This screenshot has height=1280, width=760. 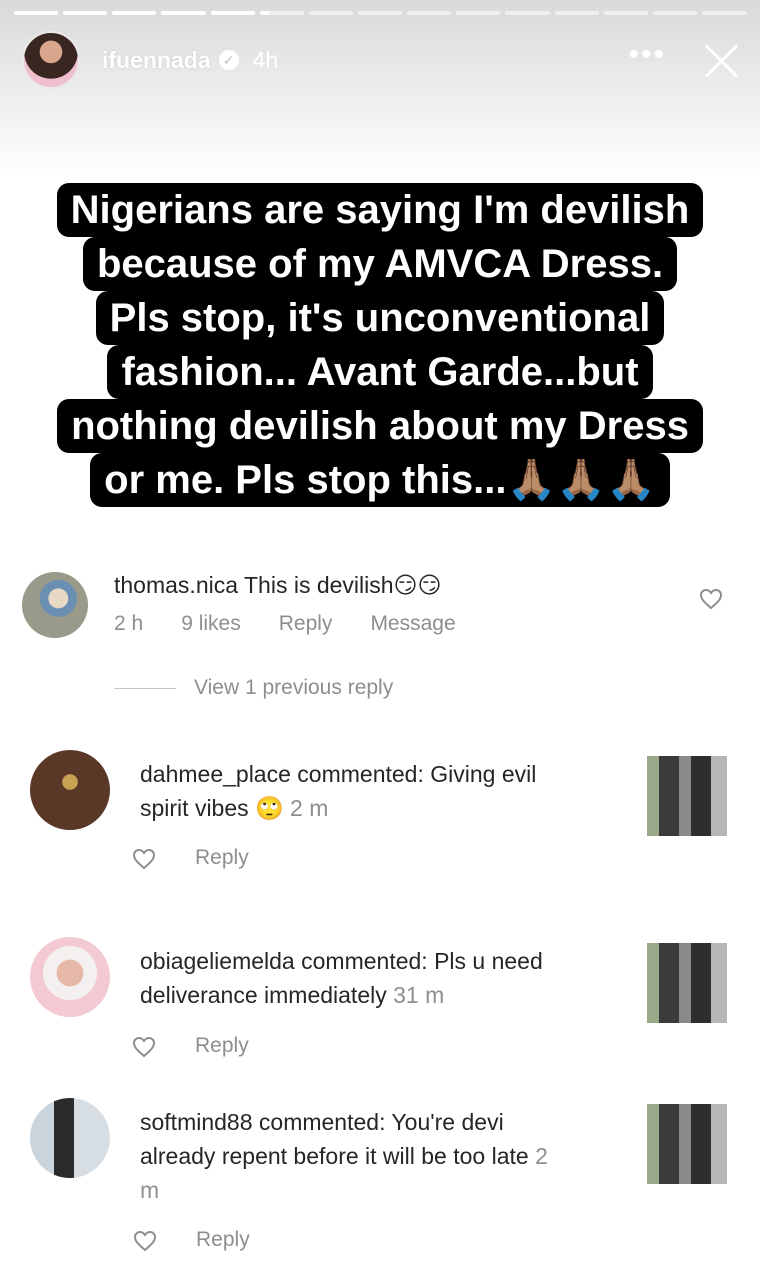 What do you see at coordinates (51, 60) in the screenshot?
I see `author-avatar` at bounding box center [51, 60].